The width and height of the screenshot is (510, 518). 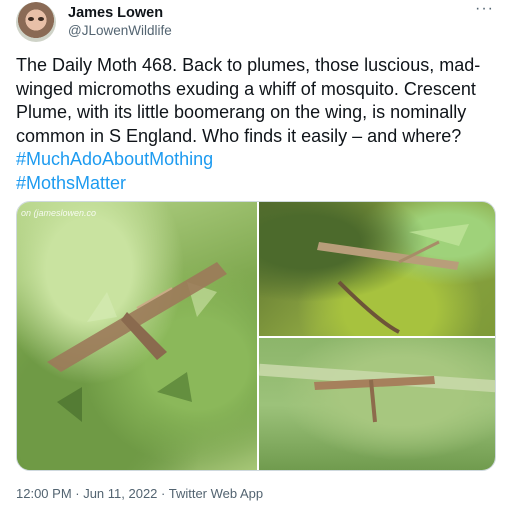 What do you see at coordinates (71, 183) in the screenshot?
I see `hashtag-link: #MothsMatter` at bounding box center [71, 183].